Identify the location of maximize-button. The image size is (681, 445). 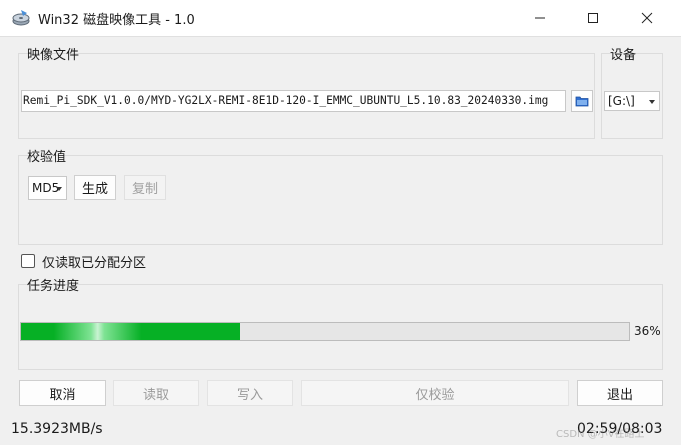
(593, 18).